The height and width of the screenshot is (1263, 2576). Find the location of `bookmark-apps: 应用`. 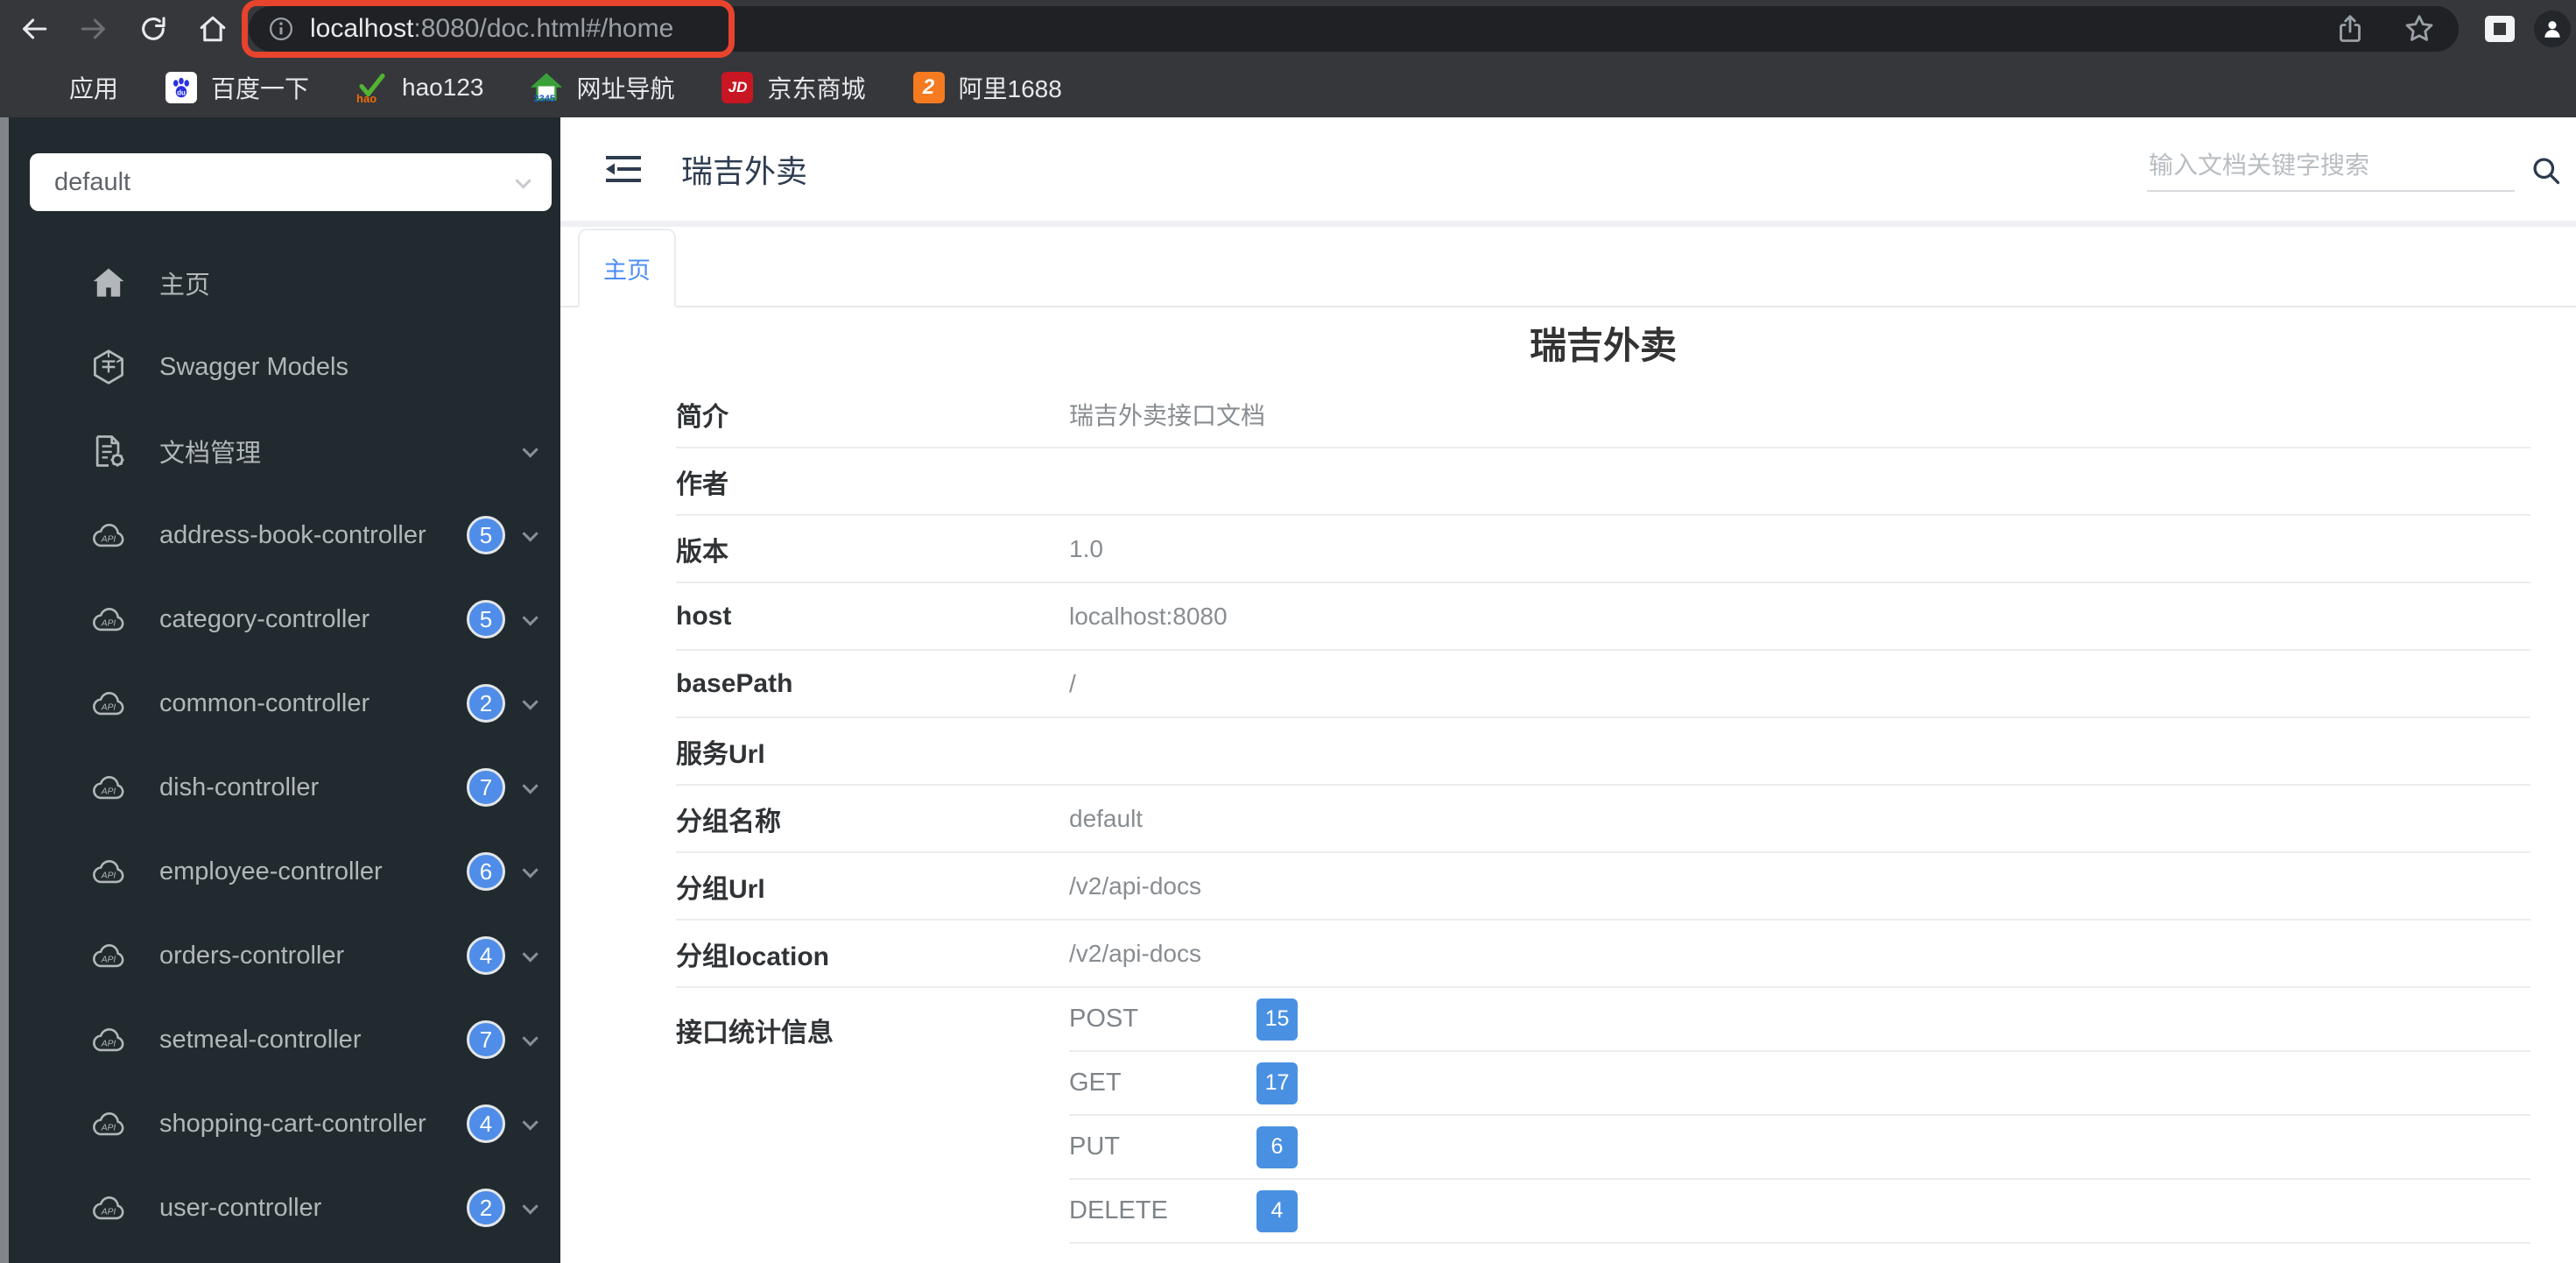

bookmark-apps: 应用 is located at coordinates (72, 88).